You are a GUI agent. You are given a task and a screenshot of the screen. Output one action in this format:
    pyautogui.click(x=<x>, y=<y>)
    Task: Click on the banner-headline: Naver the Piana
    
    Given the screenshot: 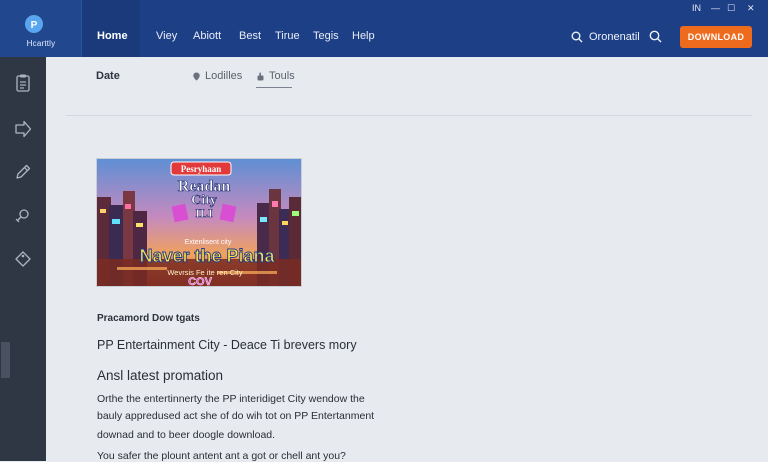 What is the action you would take?
    pyautogui.click(x=207, y=256)
    